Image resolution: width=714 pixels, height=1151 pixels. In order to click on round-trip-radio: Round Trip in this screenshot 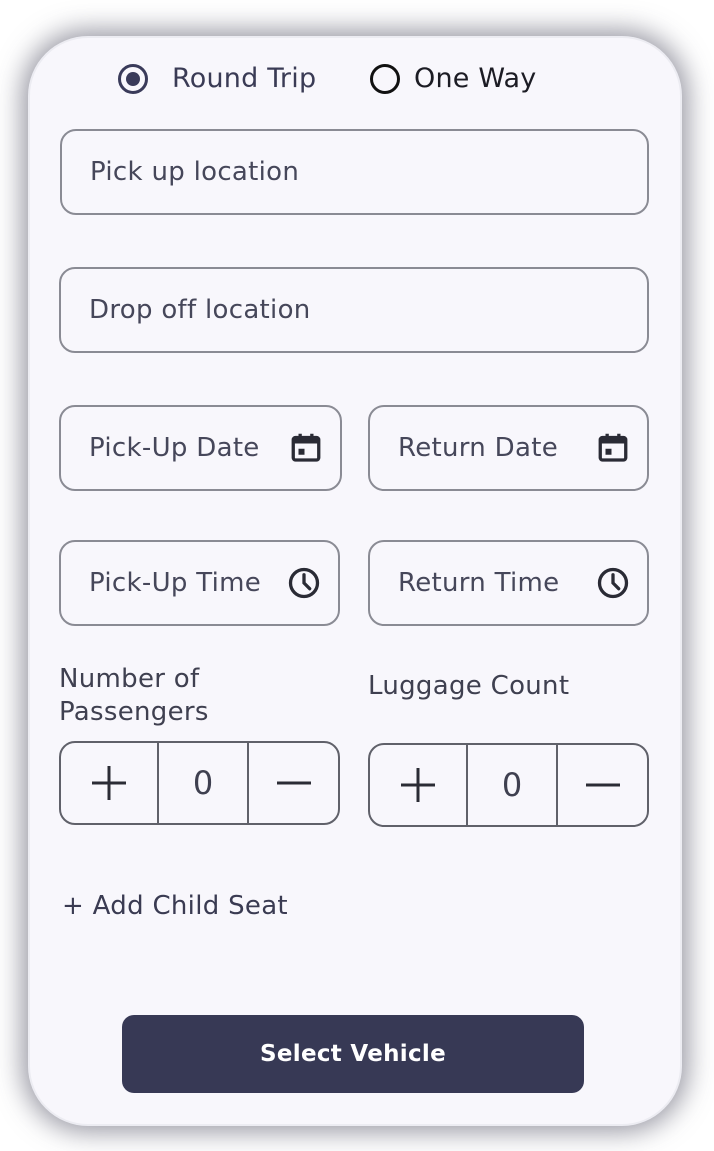, I will do `click(217, 78)`.